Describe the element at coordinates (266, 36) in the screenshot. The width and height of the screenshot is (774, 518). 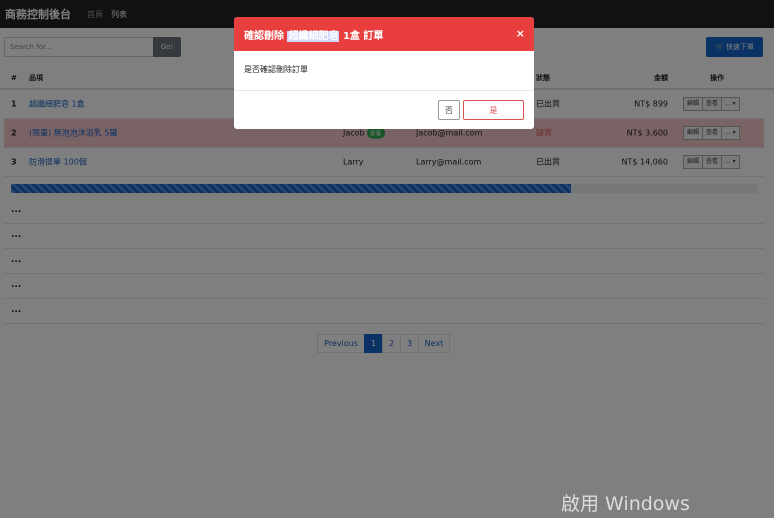
I see `modal-title-prefix: 確認刪除` at that location.